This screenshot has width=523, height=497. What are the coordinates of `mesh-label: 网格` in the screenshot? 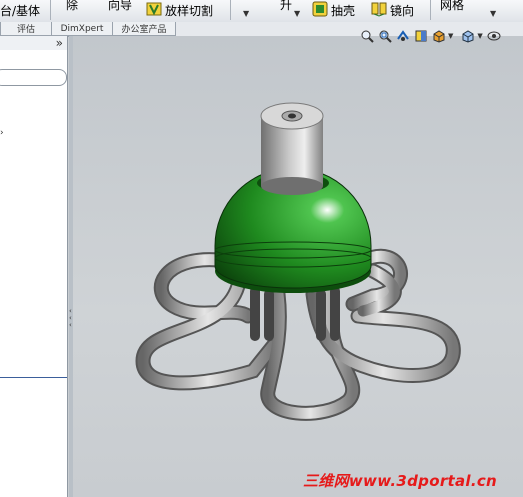 It's located at (452, 6).